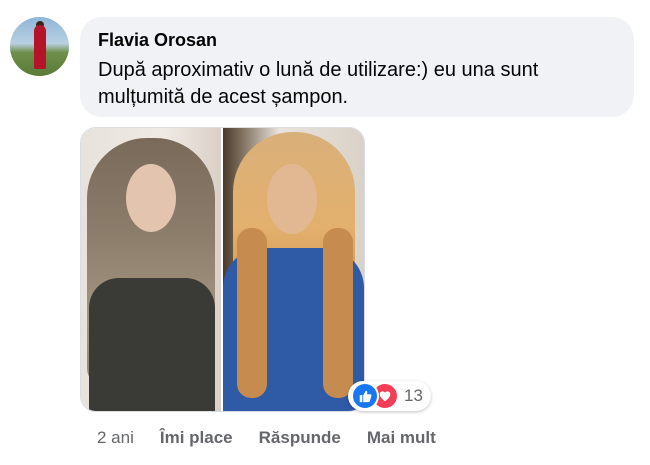  What do you see at coordinates (365, 396) in the screenshot?
I see `thumbs-up-icon` at bounding box center [365, 396].